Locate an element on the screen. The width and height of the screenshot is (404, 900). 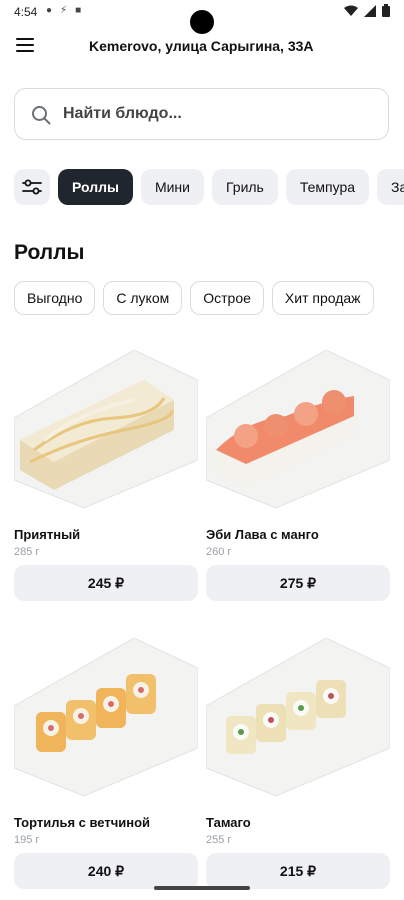
product-card: Тамаго 255 г 215 ₽ is located at coordinates (298, 761).